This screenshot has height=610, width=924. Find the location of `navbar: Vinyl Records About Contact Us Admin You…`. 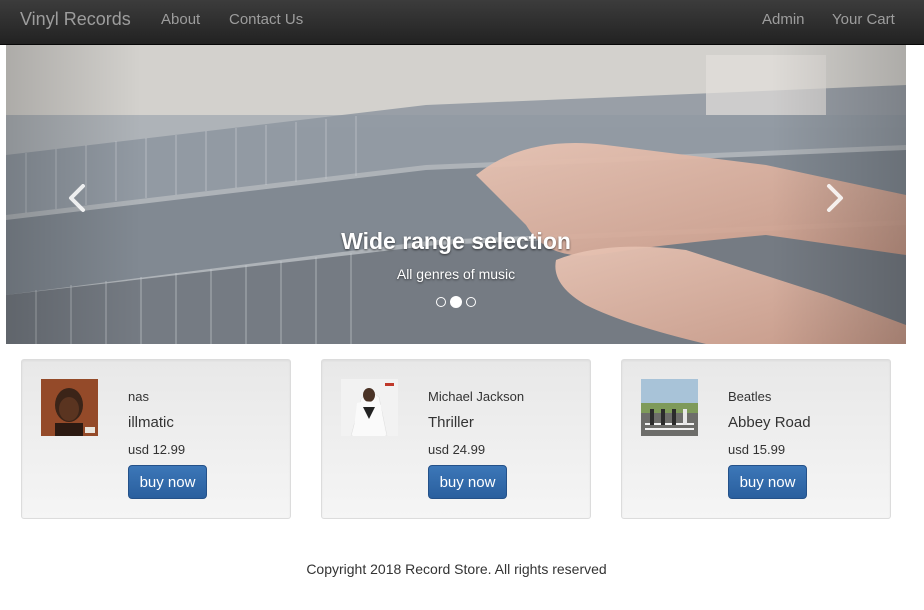

navbar: Vinyl Records About Contact Us Admin You… is located at coordinates (462, 22).